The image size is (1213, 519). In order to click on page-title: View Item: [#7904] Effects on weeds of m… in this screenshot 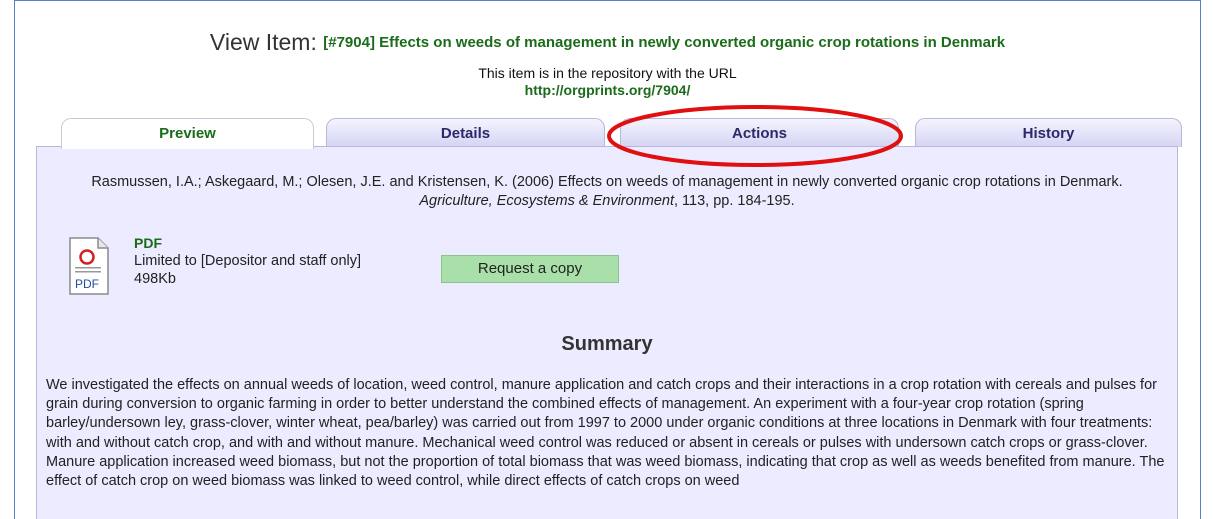, I will do `click(607, 42)`.